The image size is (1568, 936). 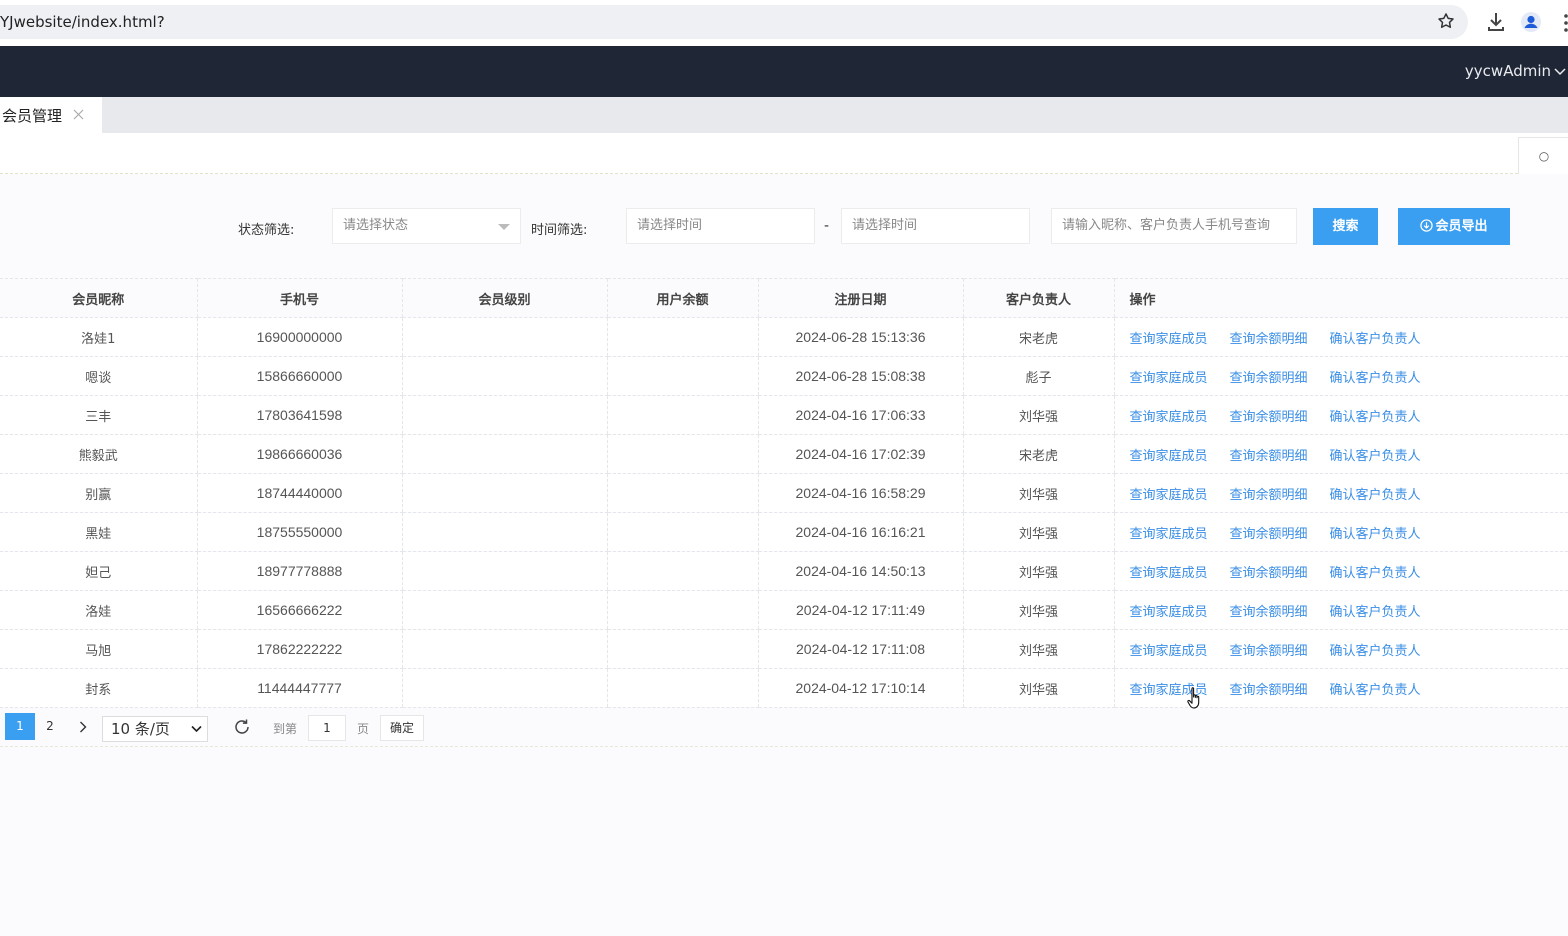 What do you see at coordinates (242, 727) in the screenshot?
I see `refresh-icon` at bounding box center [242, 727].